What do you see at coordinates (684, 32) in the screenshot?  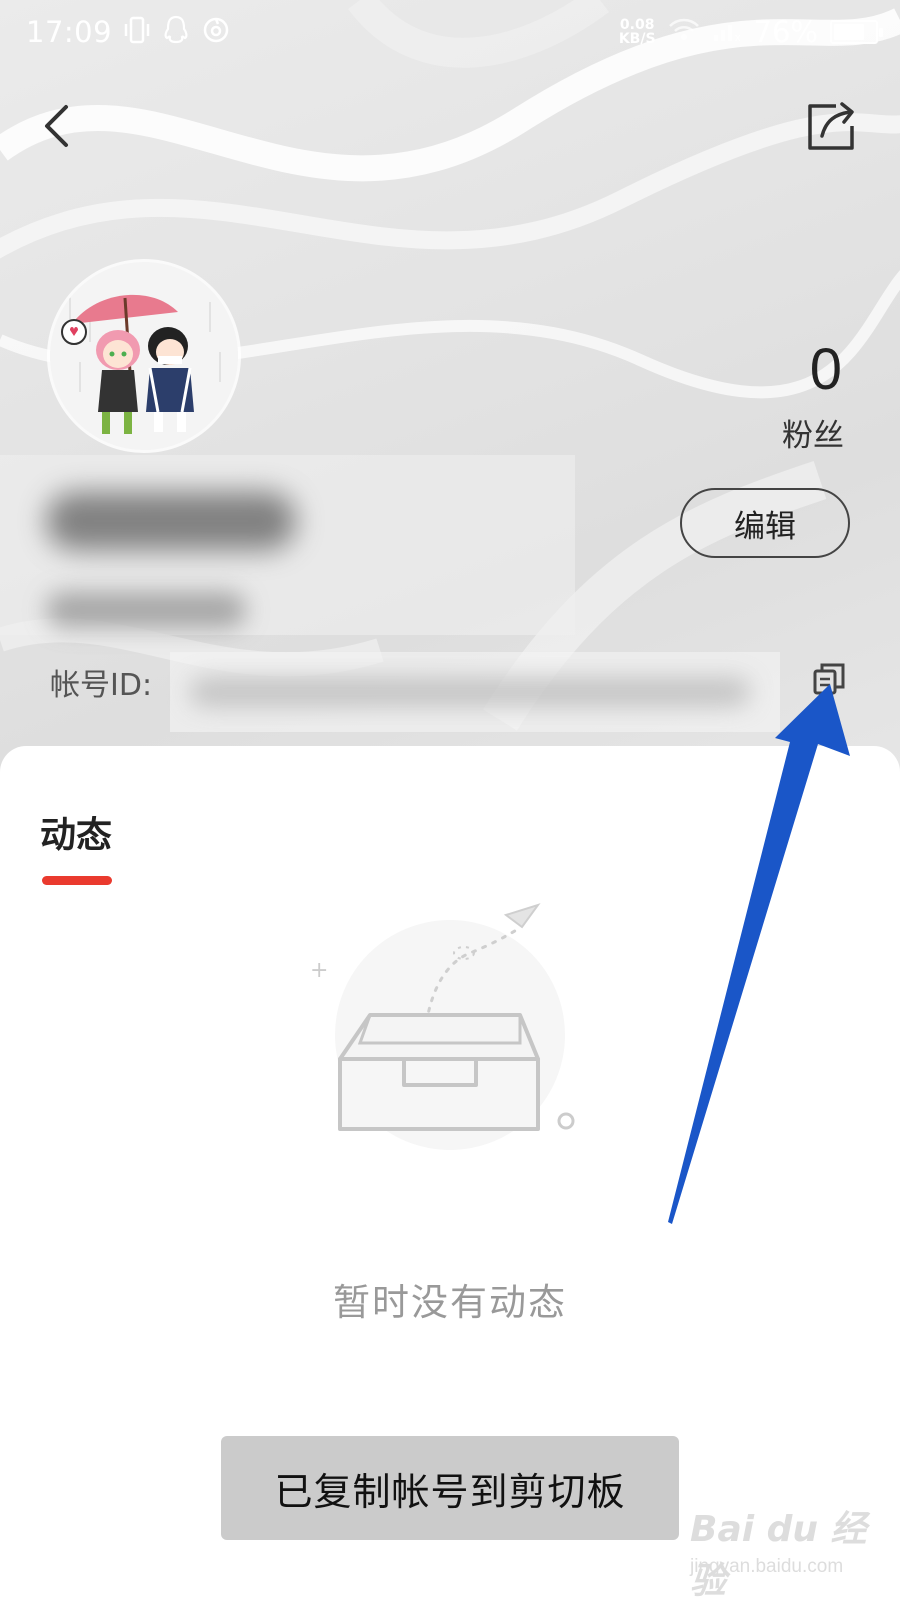 I see `wifi-icon` at bounding box center [684, 32].